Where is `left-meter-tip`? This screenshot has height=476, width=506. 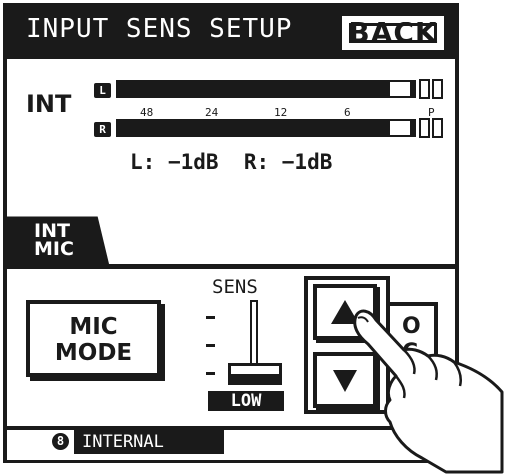
left-meter-tip is located at coordinates (400, 89).